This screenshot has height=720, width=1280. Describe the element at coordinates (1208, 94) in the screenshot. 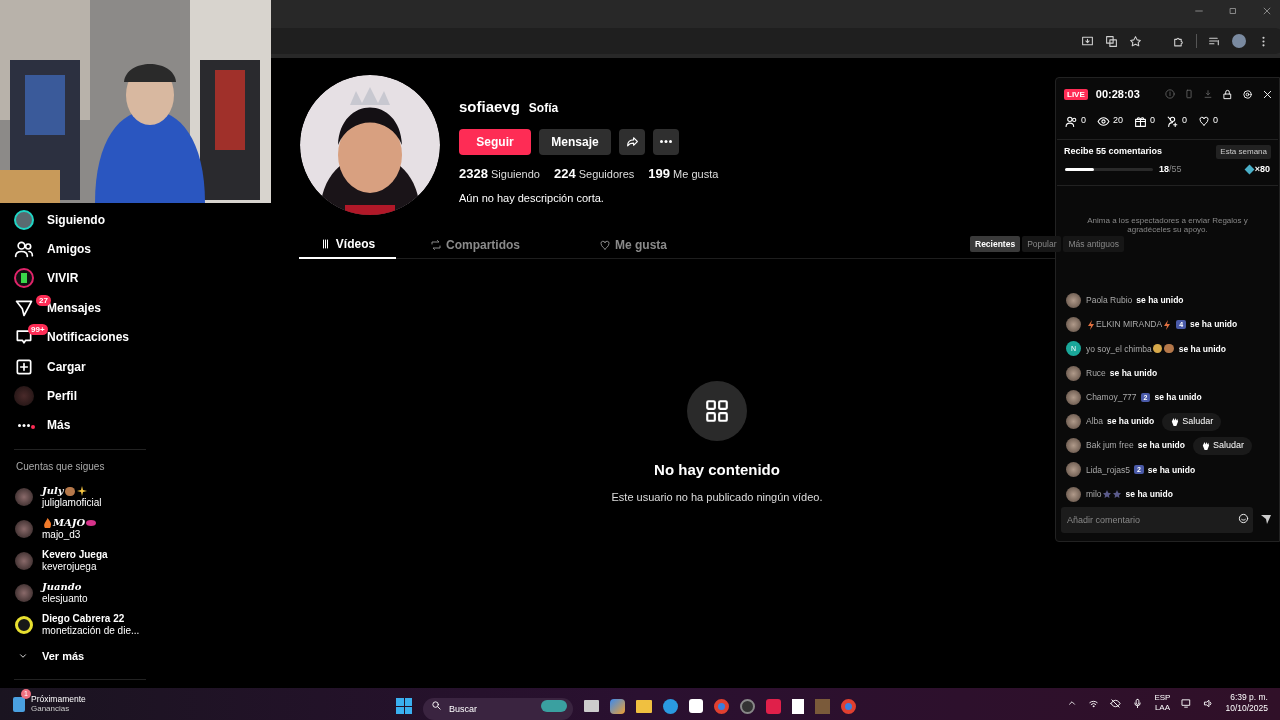

I see `download-icon` at that location.